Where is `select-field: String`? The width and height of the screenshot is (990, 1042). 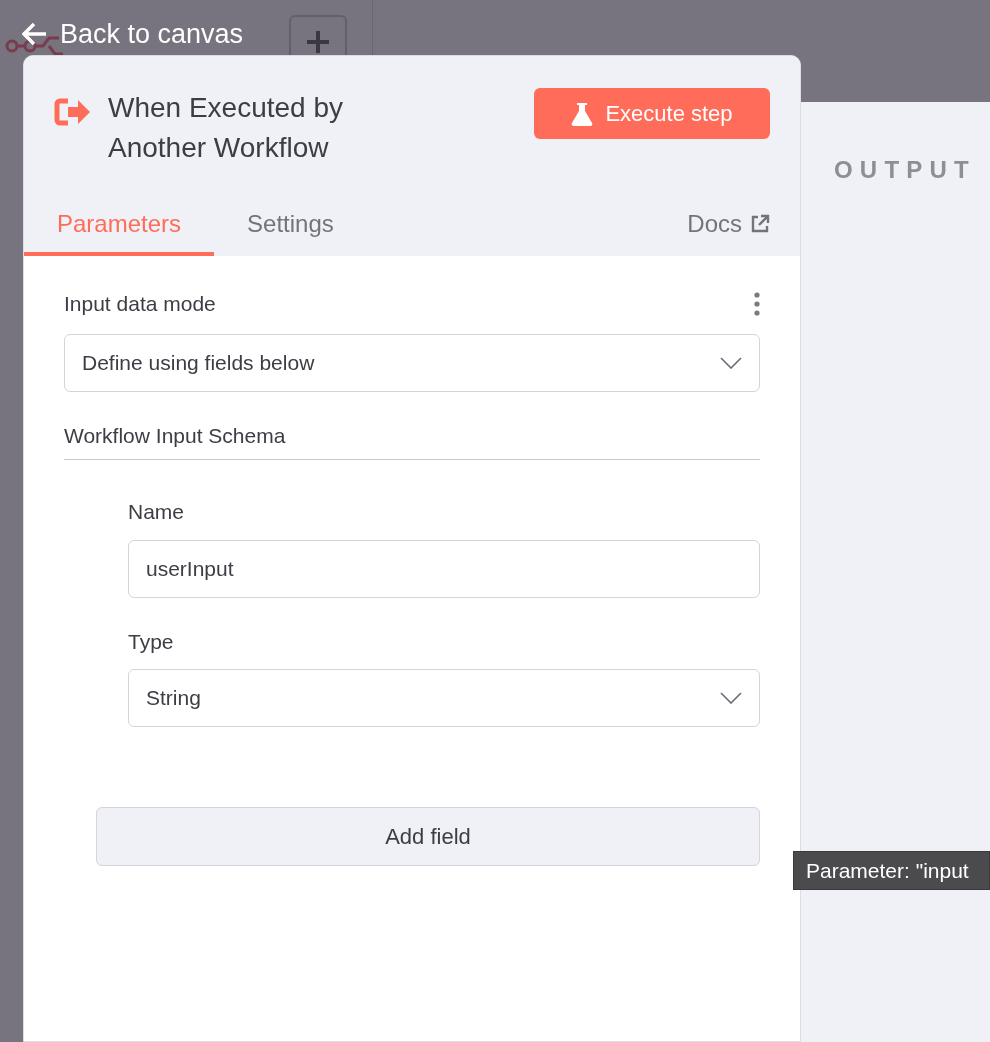
select-field: String is located at coordinates (444, 698).